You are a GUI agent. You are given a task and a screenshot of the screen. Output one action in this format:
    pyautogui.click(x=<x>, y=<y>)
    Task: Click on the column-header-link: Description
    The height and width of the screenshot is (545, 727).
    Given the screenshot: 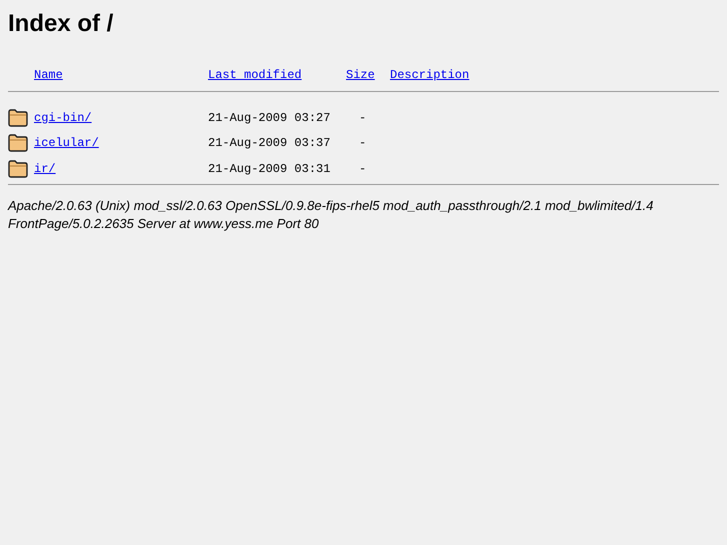 What is the action you would take?
    pyautogui.click(x=430, y=75)
    